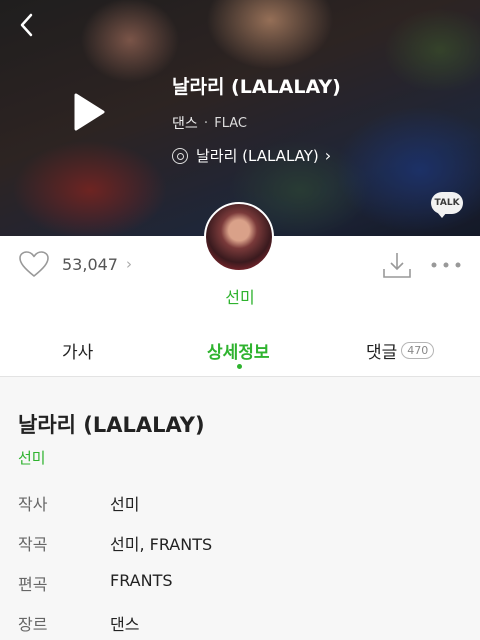 The height and width of the screenshot is (640, 480). Describe the element at coordinates (78, 623) in the screenshot. I see `detail-row-genre: 장르 댄스` at that location.